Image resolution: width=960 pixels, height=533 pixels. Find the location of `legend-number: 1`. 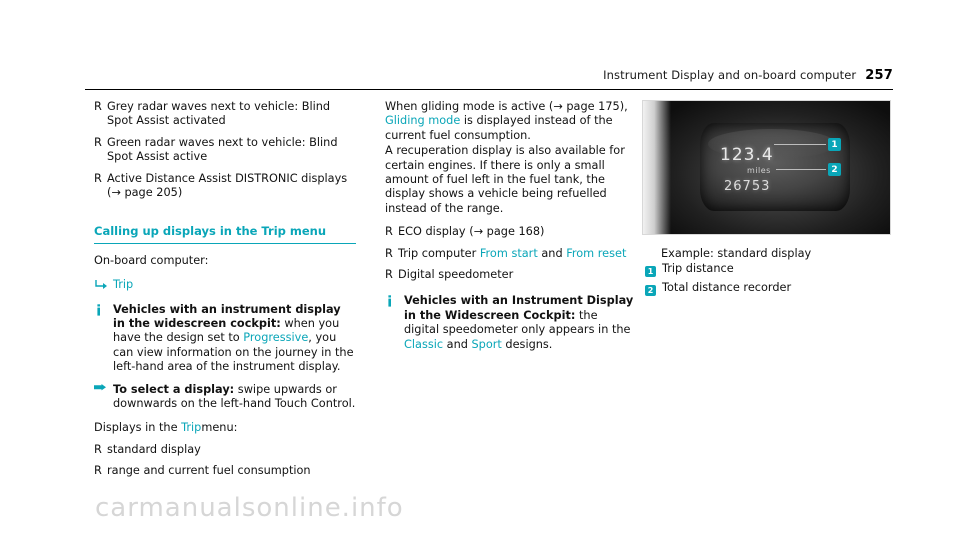

legend-number: 1 is located at coordinates (650, 271).